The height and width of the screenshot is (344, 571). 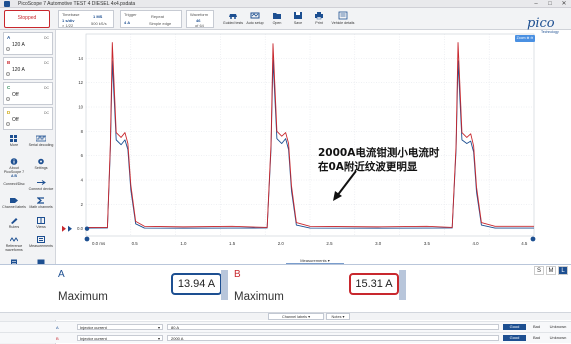 What do you see at coordinates (120, 327) in the screenshot?
I see `probe-a-select: Injector current ▾` at bounding box center [120, 327].